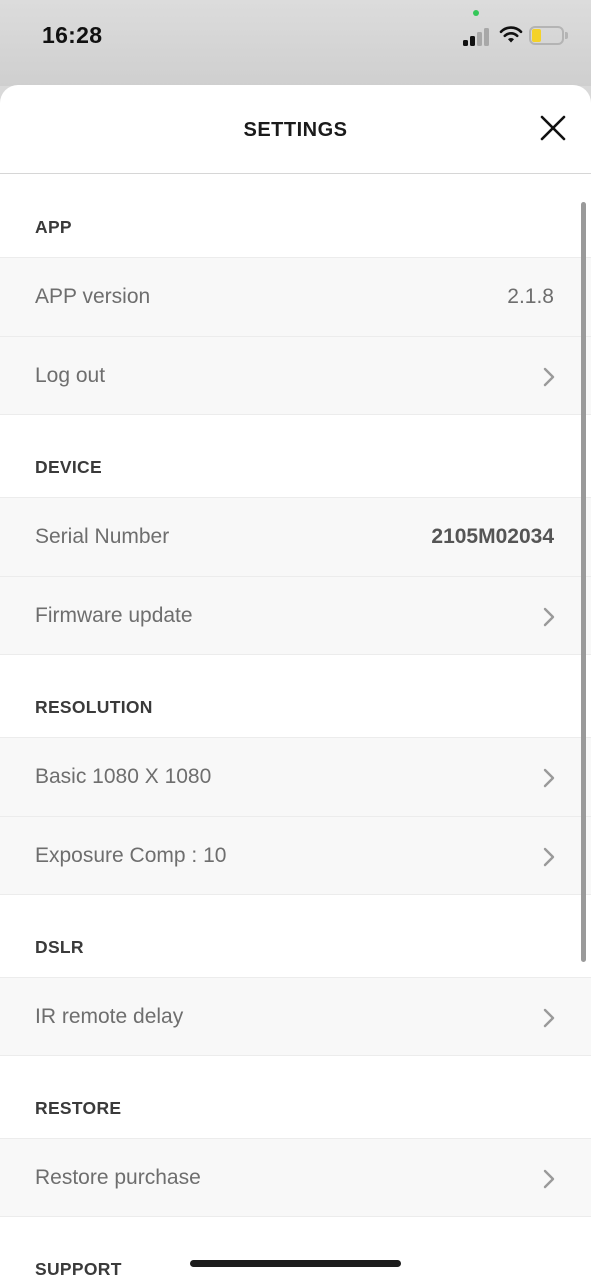 Image resolution: width=591 pixels, height=1280 pixels. Describe the element at coordinates (511, 34) in the screenshot. I see `wifi-icon` at that location.